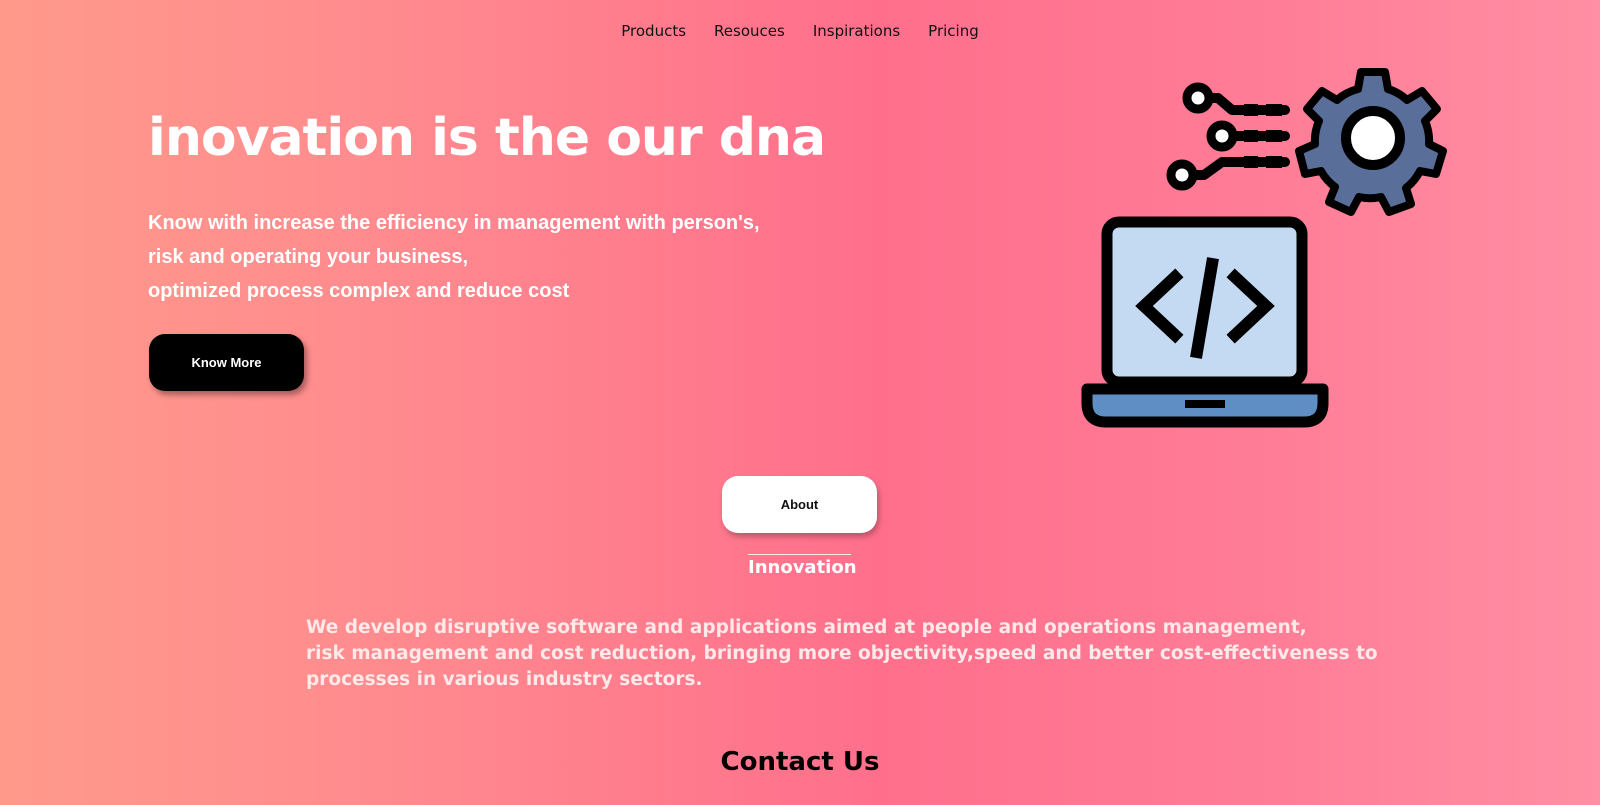  What do you see at coordinates (802, 566) in the screenshot?
I see `section-title: Innovation` at bounding box center [802, 566].